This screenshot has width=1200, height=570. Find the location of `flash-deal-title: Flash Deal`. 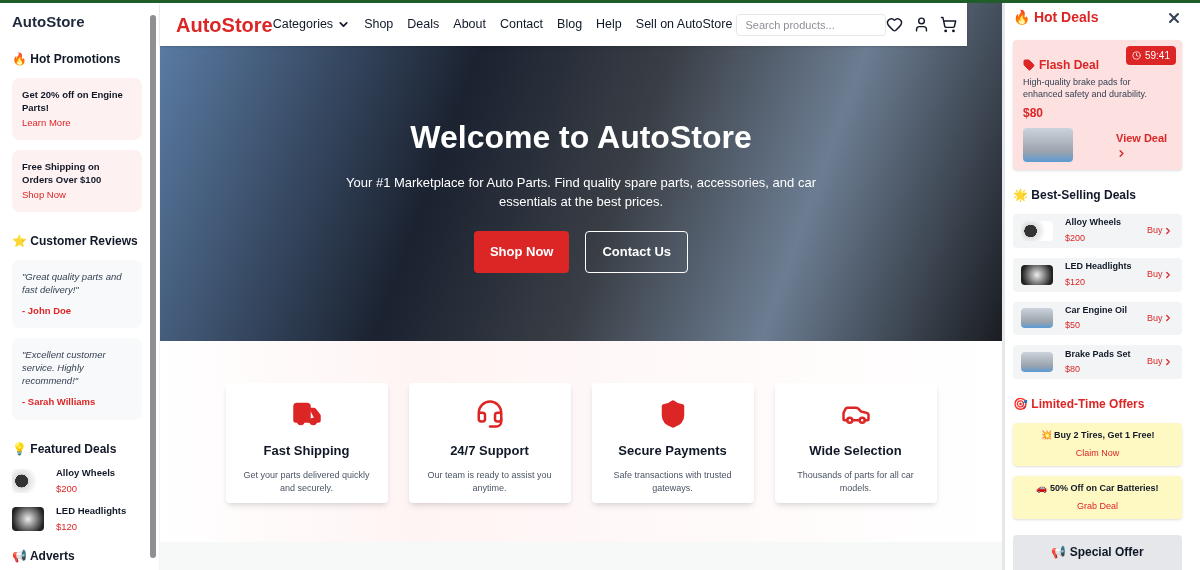

flash-deal-title: Flash Deal is located at coordinates (1069, 65).